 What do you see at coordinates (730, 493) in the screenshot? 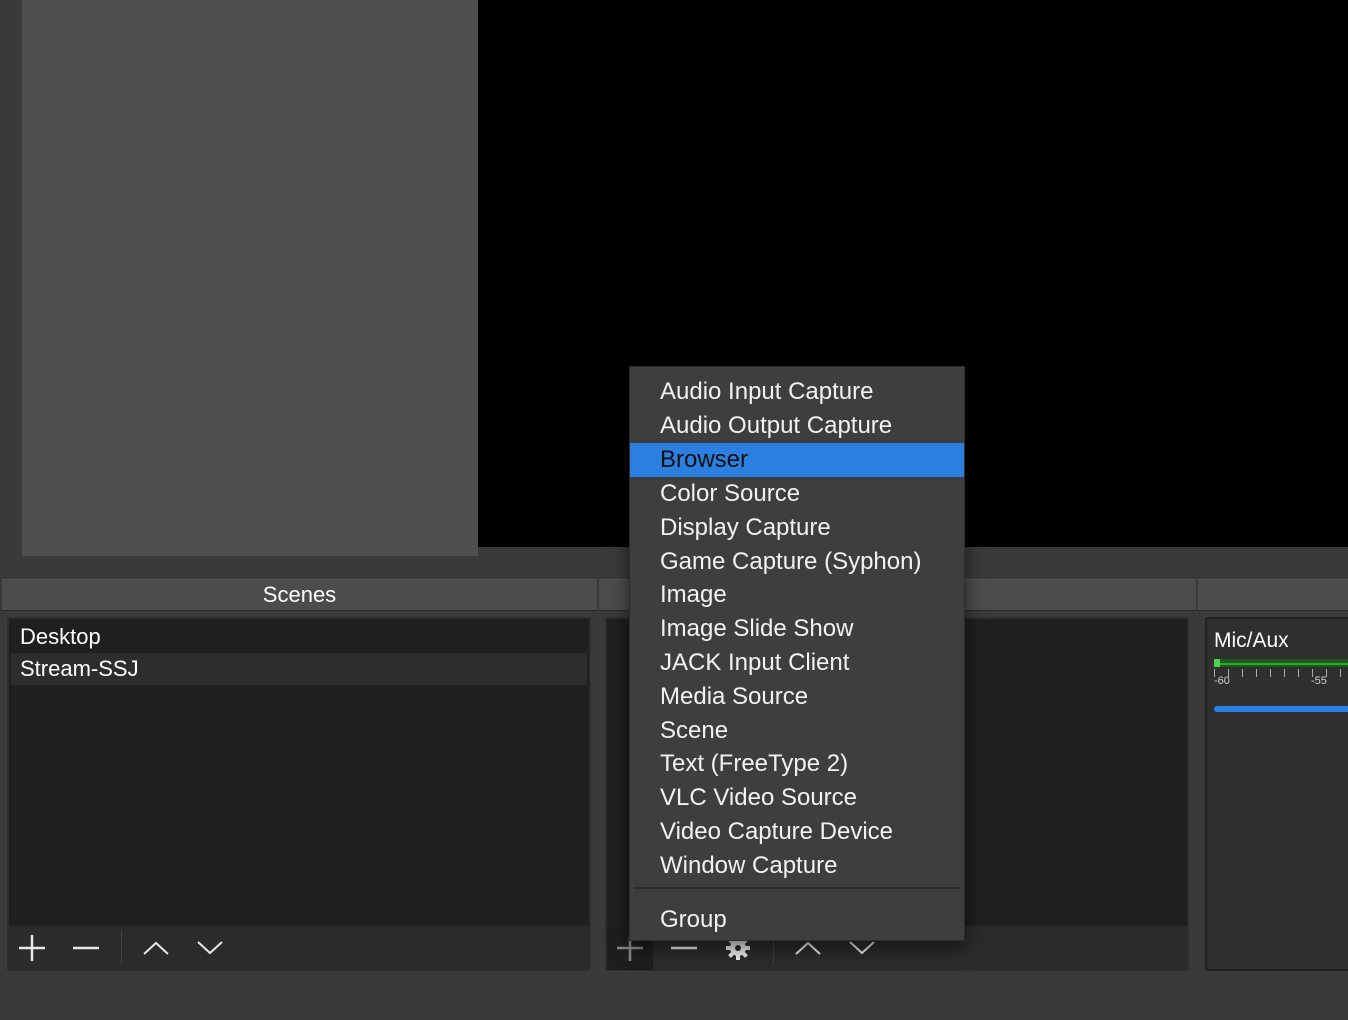
I see `menu-item-label: Color Source` at bounding box center [730, 493].